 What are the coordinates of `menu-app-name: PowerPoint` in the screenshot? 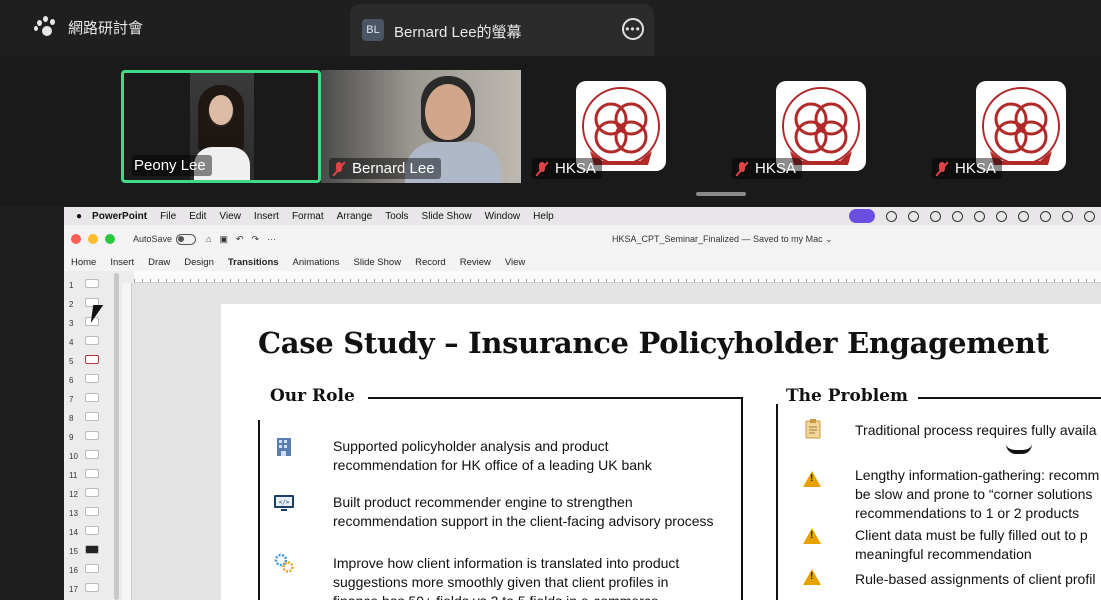 It's located at (119, 216).